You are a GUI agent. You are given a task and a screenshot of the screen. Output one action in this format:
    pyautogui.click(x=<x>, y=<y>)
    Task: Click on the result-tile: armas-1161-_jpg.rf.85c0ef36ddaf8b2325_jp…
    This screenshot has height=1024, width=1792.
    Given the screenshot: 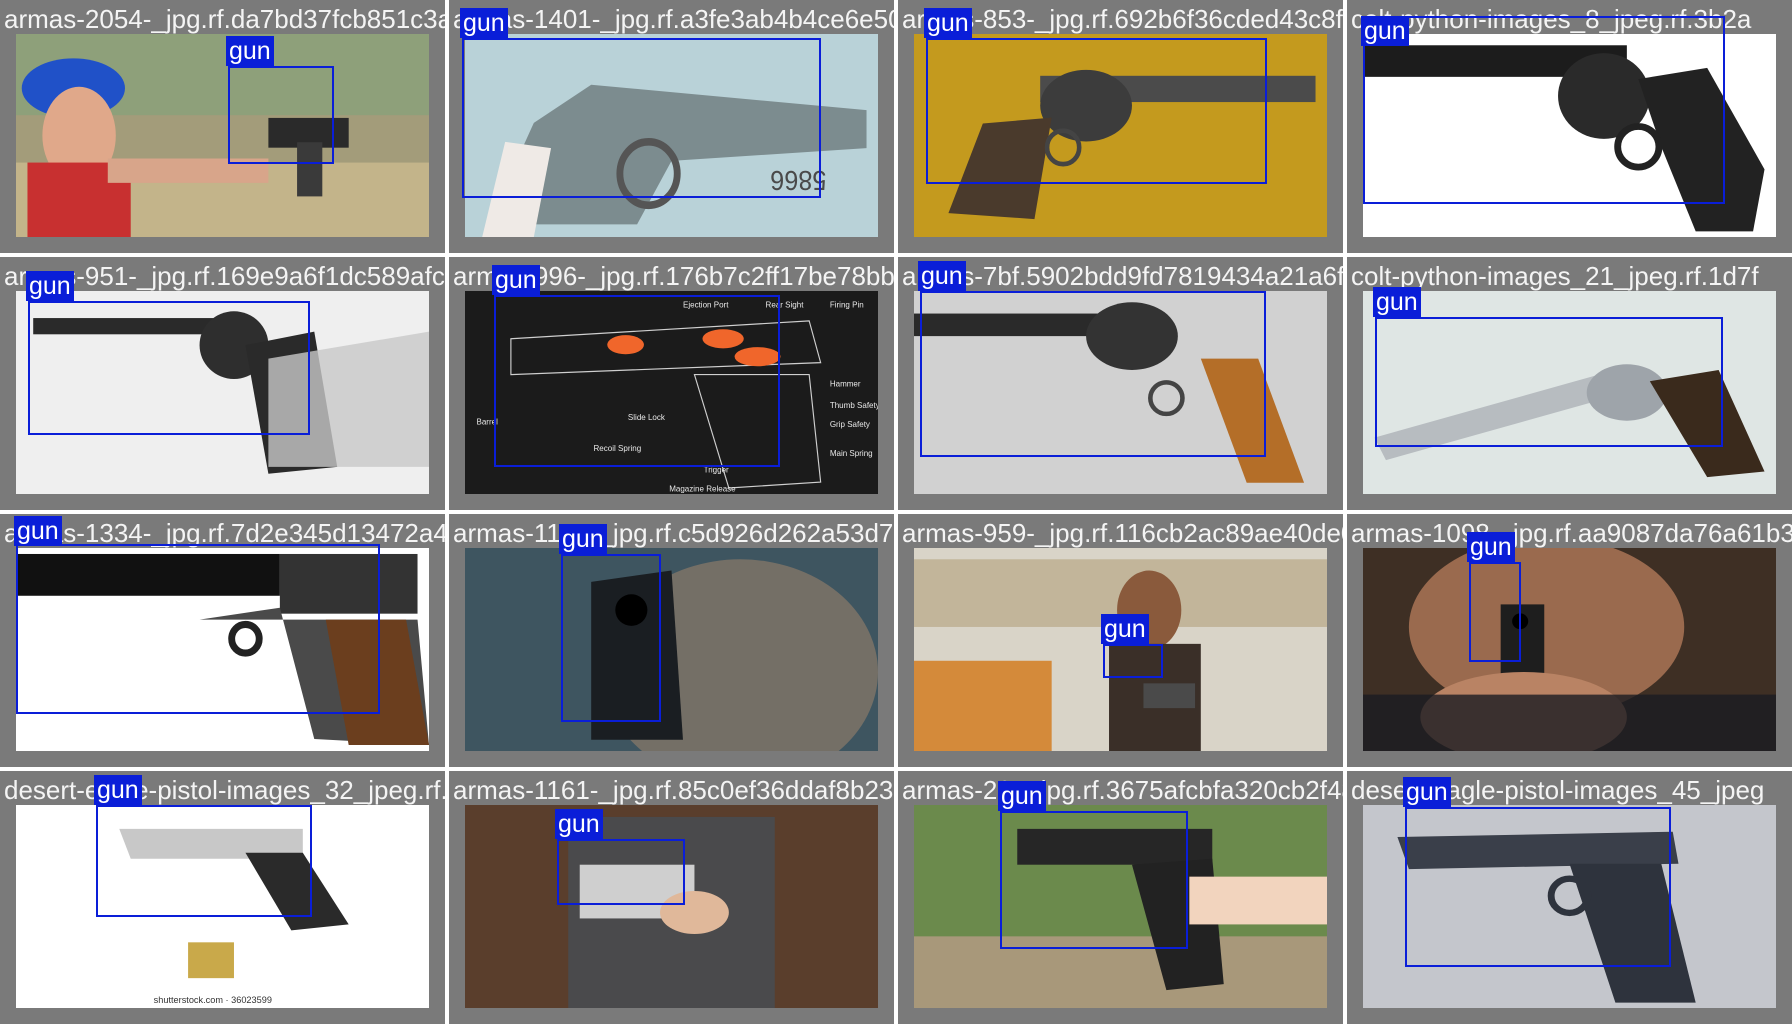 What is the action you would take?
    pyautogui.click(x=671, y=897)
    